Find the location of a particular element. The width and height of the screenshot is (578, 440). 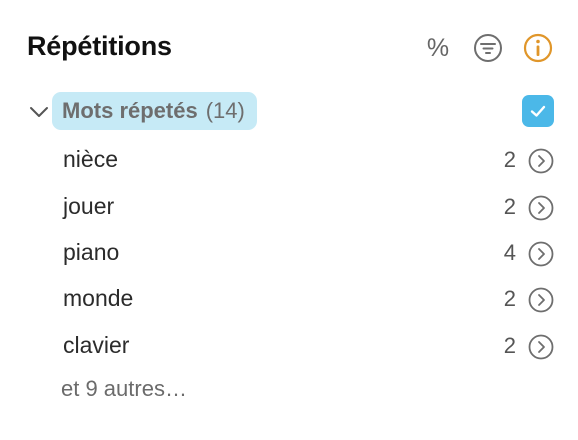

word-label: nièce is located at coordinates (90, 159).